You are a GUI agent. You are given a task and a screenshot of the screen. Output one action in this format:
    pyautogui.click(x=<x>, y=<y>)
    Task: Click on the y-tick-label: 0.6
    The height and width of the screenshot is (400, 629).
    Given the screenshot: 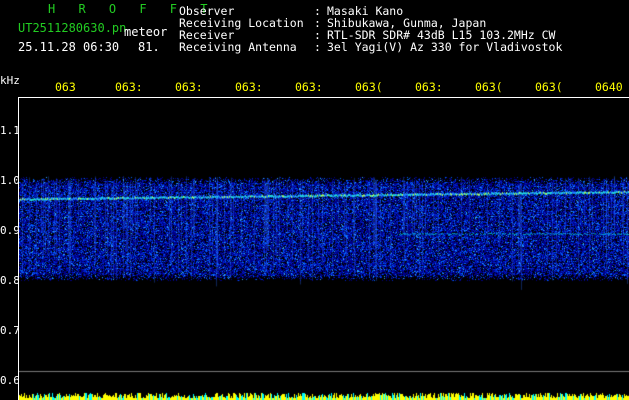 What is the action you would take?
    pyautogui.click(x=10, y=380)
    